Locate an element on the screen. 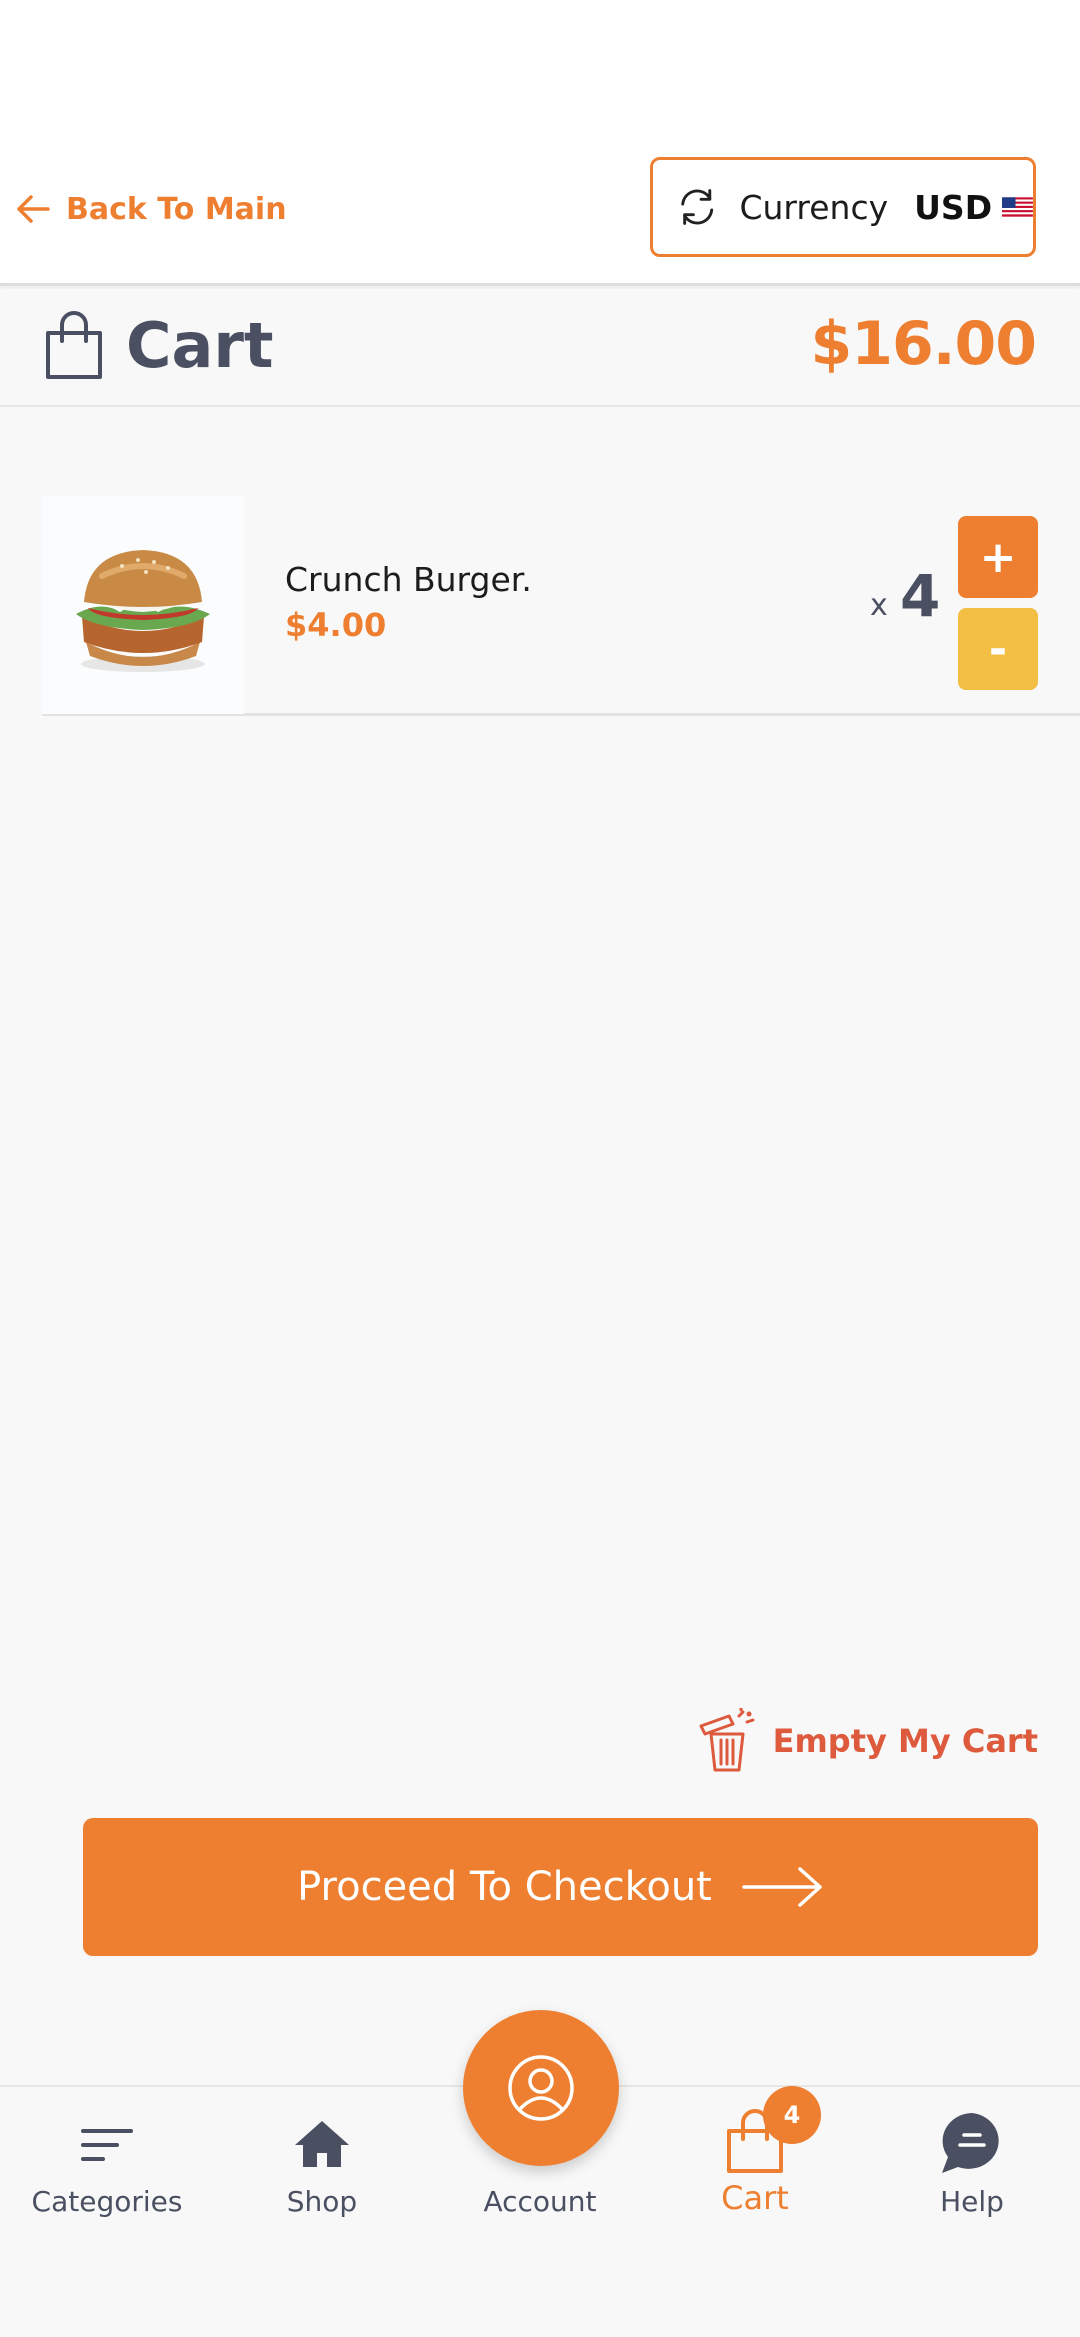 This screenshot has height=2337, width=1080. arrow-right-icon is located at coordinates (782, 1887).